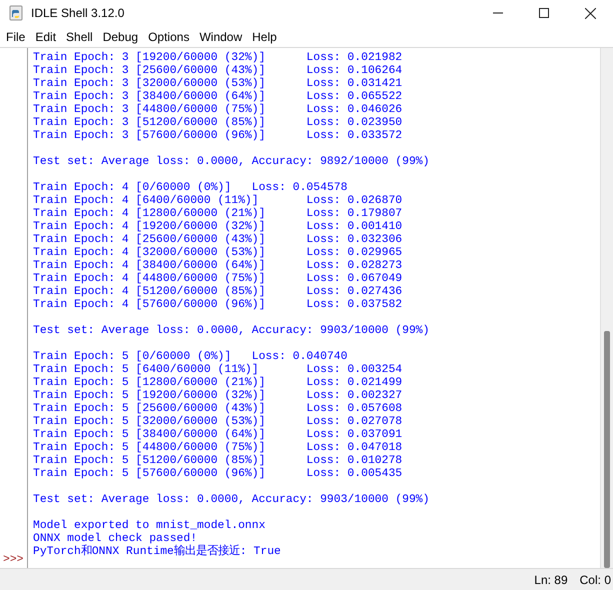  What do you see at coordinates (217, 71) in the screenshot?
I see `output-line: Train Epoch: 3 [25600/60000 (43%)] Loss: 0.106264` at bounding box center [217, 71].